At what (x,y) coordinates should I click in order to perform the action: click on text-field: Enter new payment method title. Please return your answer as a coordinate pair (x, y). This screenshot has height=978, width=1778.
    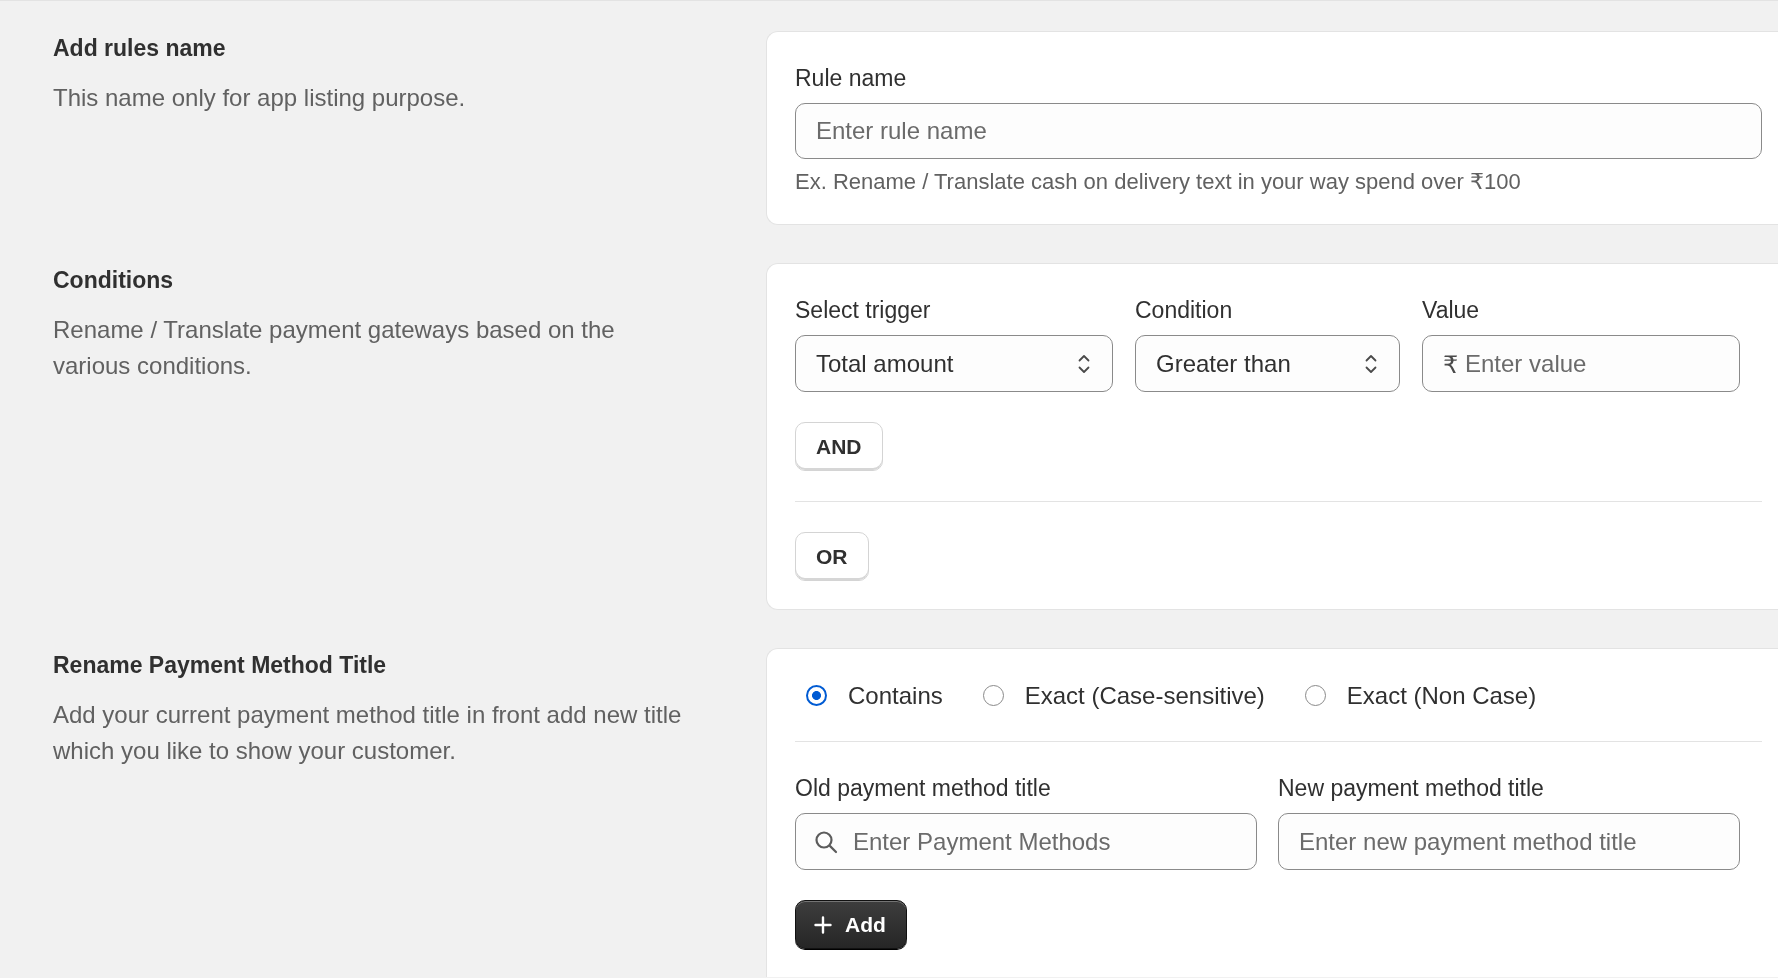
    Looking at the image, I should click on (1509, 841).